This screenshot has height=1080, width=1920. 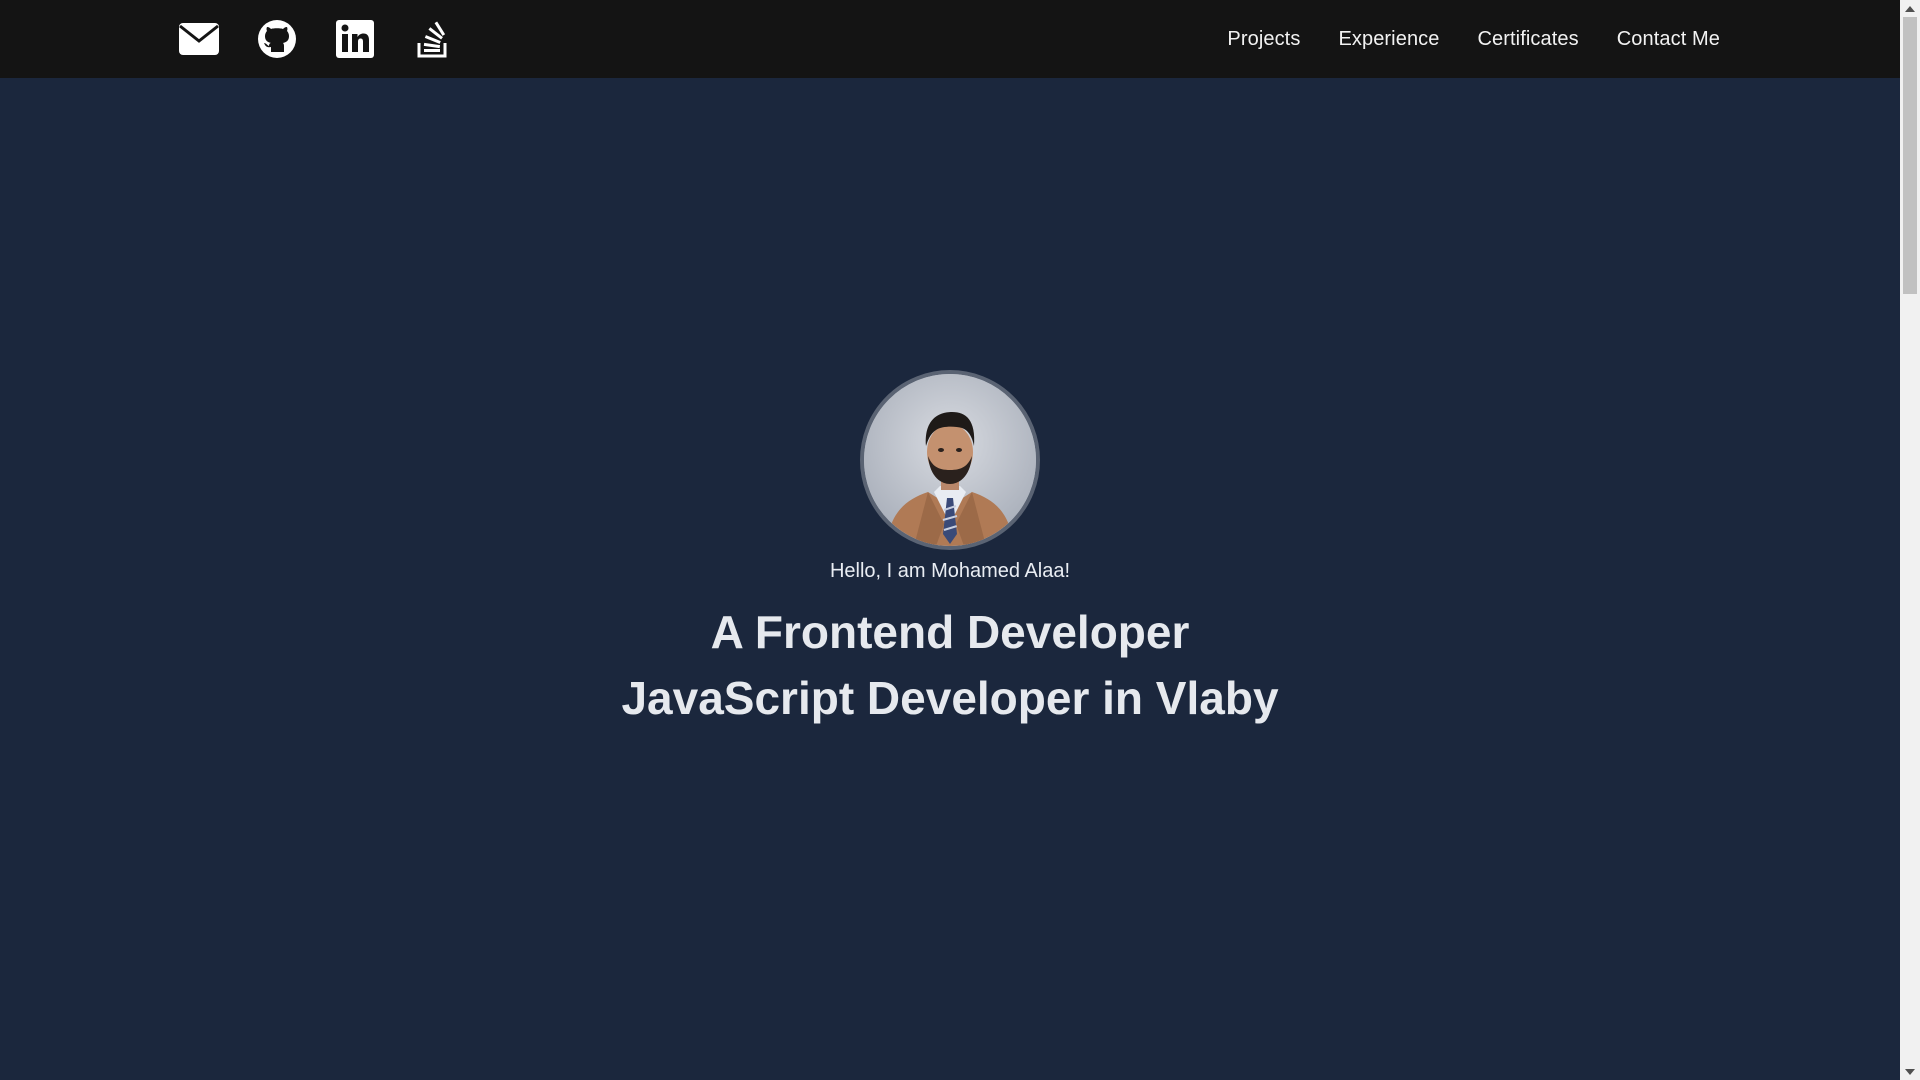 I want to click on email-link, so click(x=199, y=39).